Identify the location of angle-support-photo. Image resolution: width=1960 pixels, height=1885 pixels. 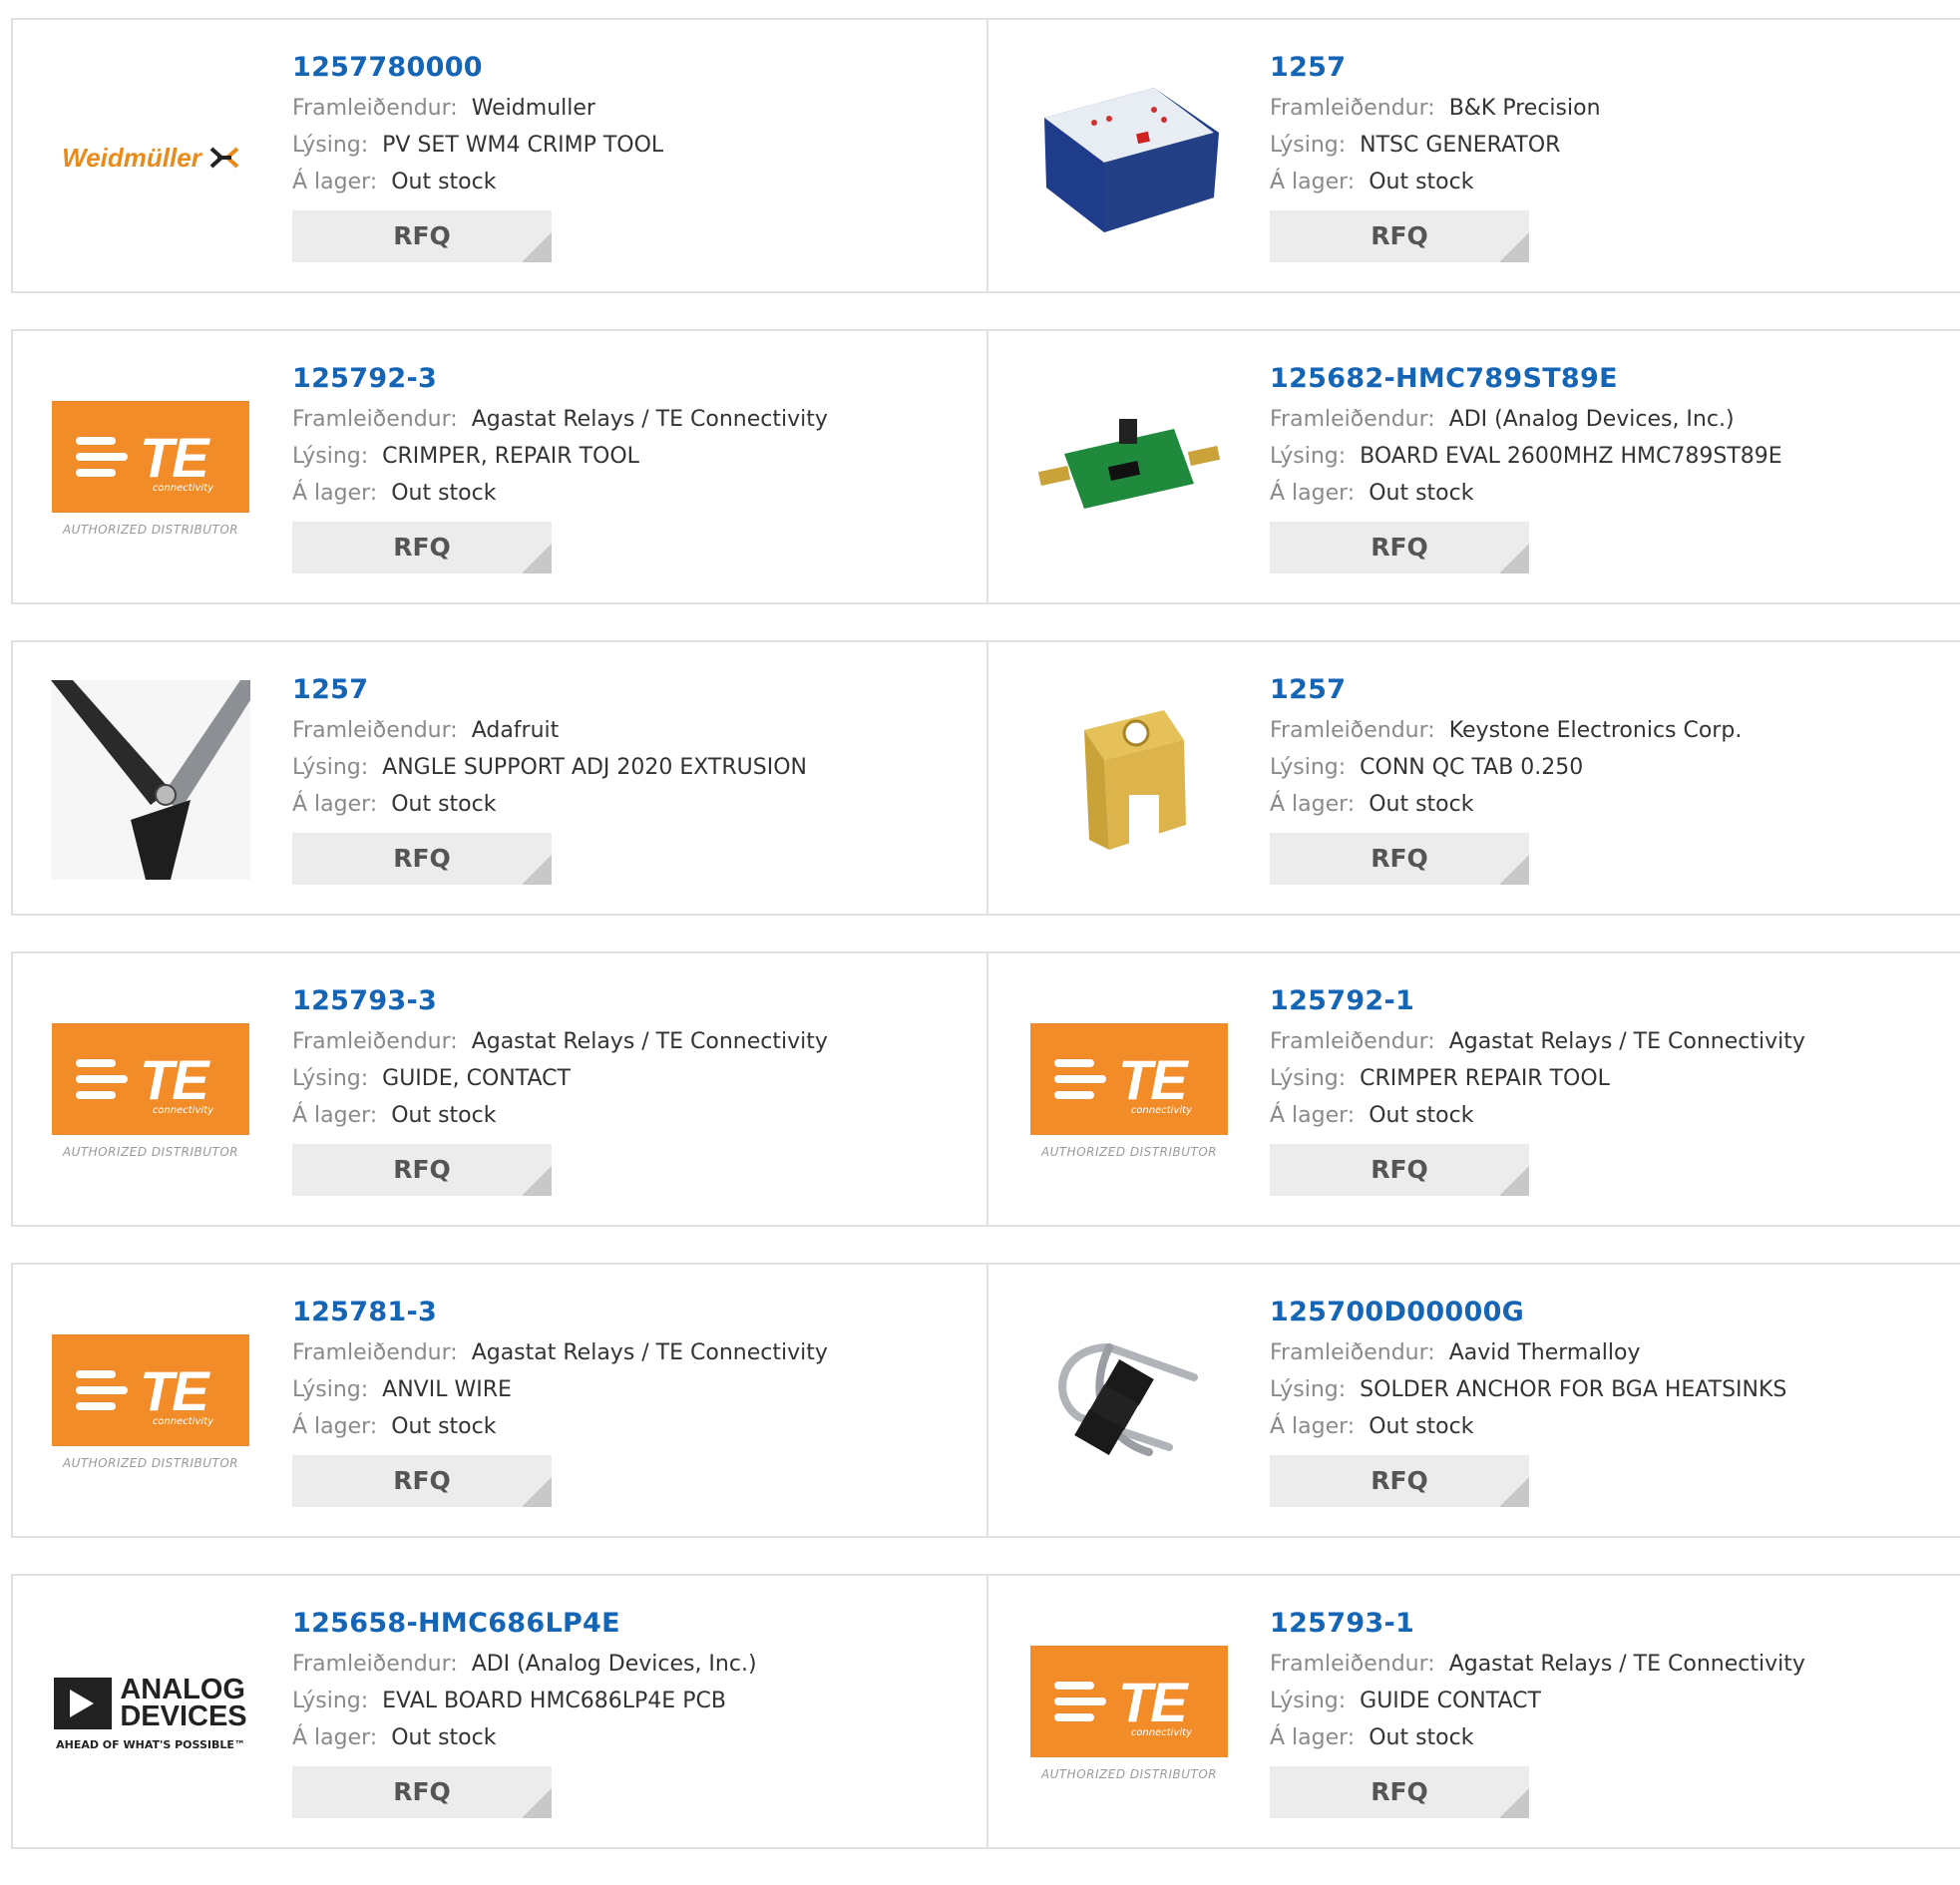
(151, 780).